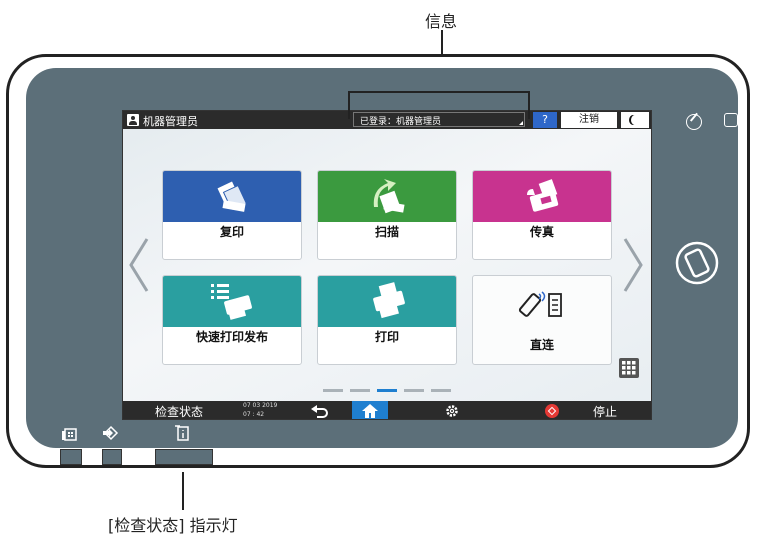  Describe the element at coordinates (170, 121) in the screenshot. I see `user-name-label: 机器管理员` at that location.